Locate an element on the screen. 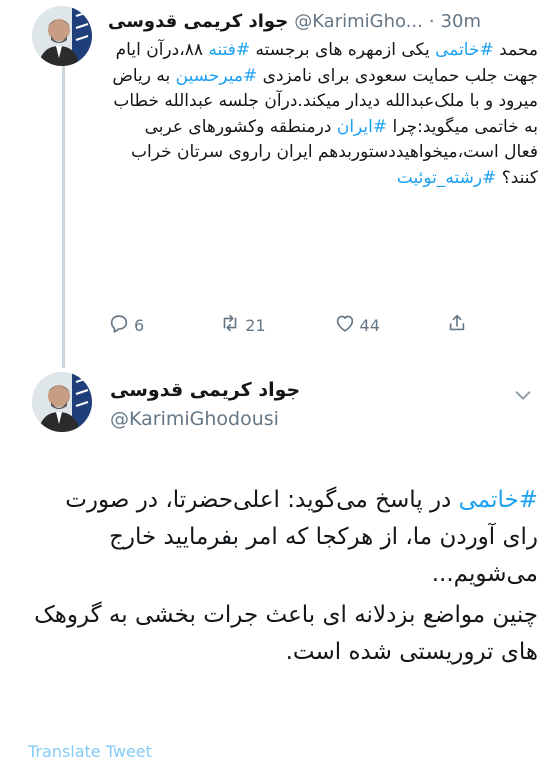 The image size is (550, 761). more-options-button is located at coordinates (523, 395).